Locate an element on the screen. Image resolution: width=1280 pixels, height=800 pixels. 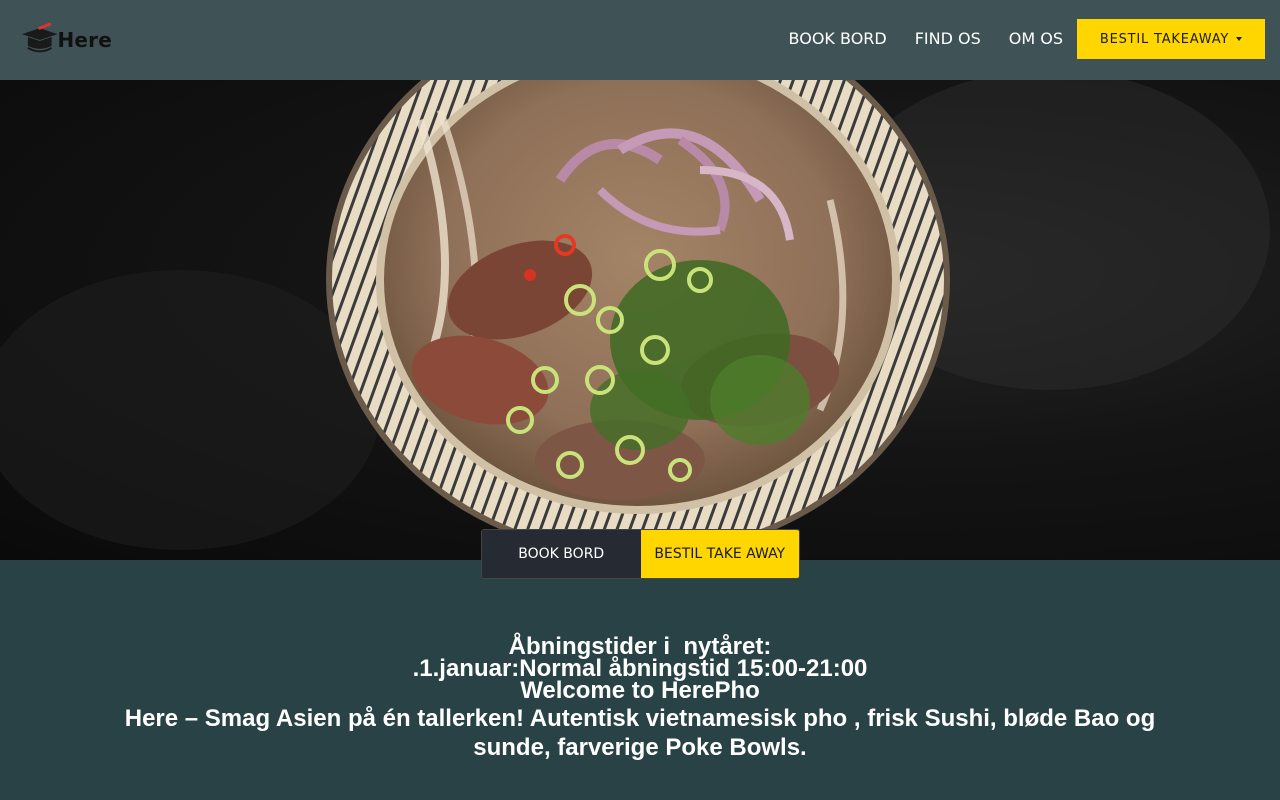
nav-find-os: FIND OS is located at coordinates (948, 39).